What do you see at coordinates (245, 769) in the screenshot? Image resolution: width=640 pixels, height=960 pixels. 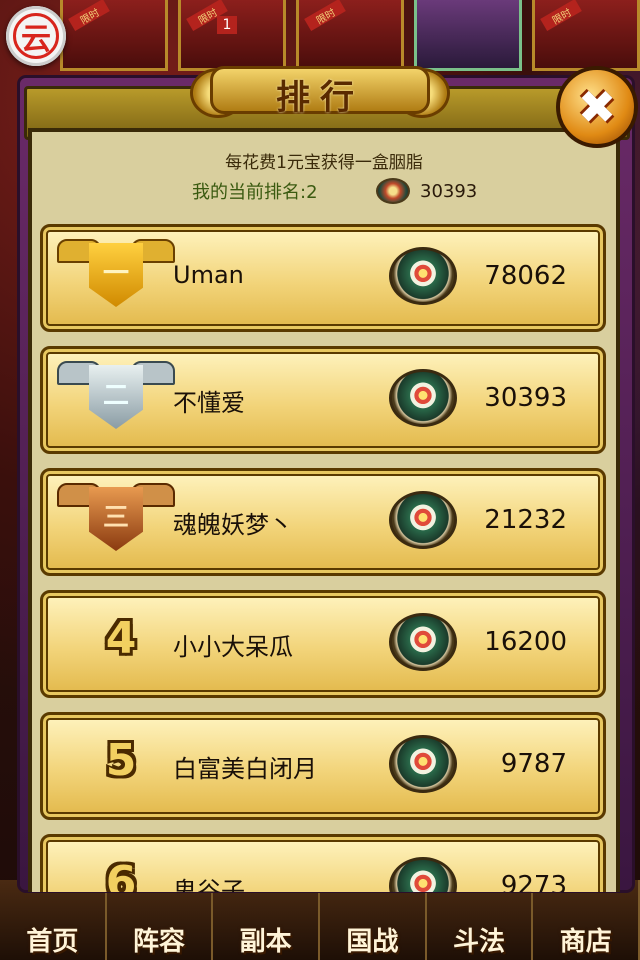 I see `player-name: 白富美白闭月` at bounding box center [245, 769].